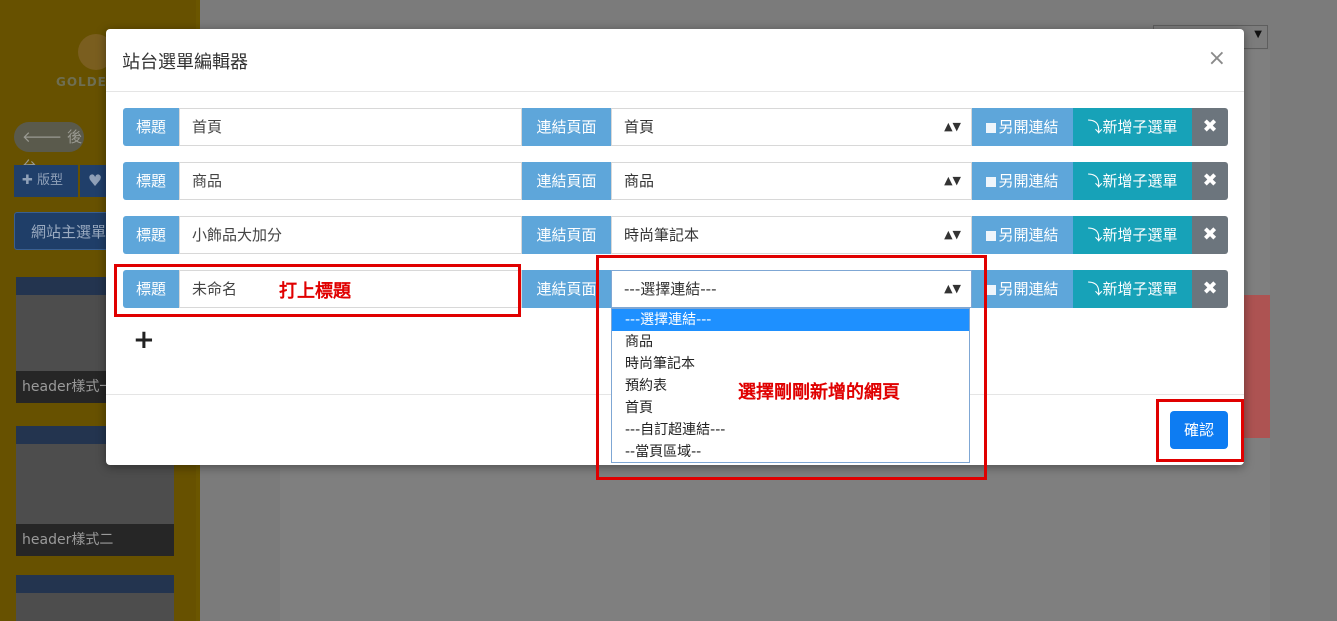 This screenshot has height=621, width=1337. I want to click on chevron-down-icon: ▼, so click(1258, 34).